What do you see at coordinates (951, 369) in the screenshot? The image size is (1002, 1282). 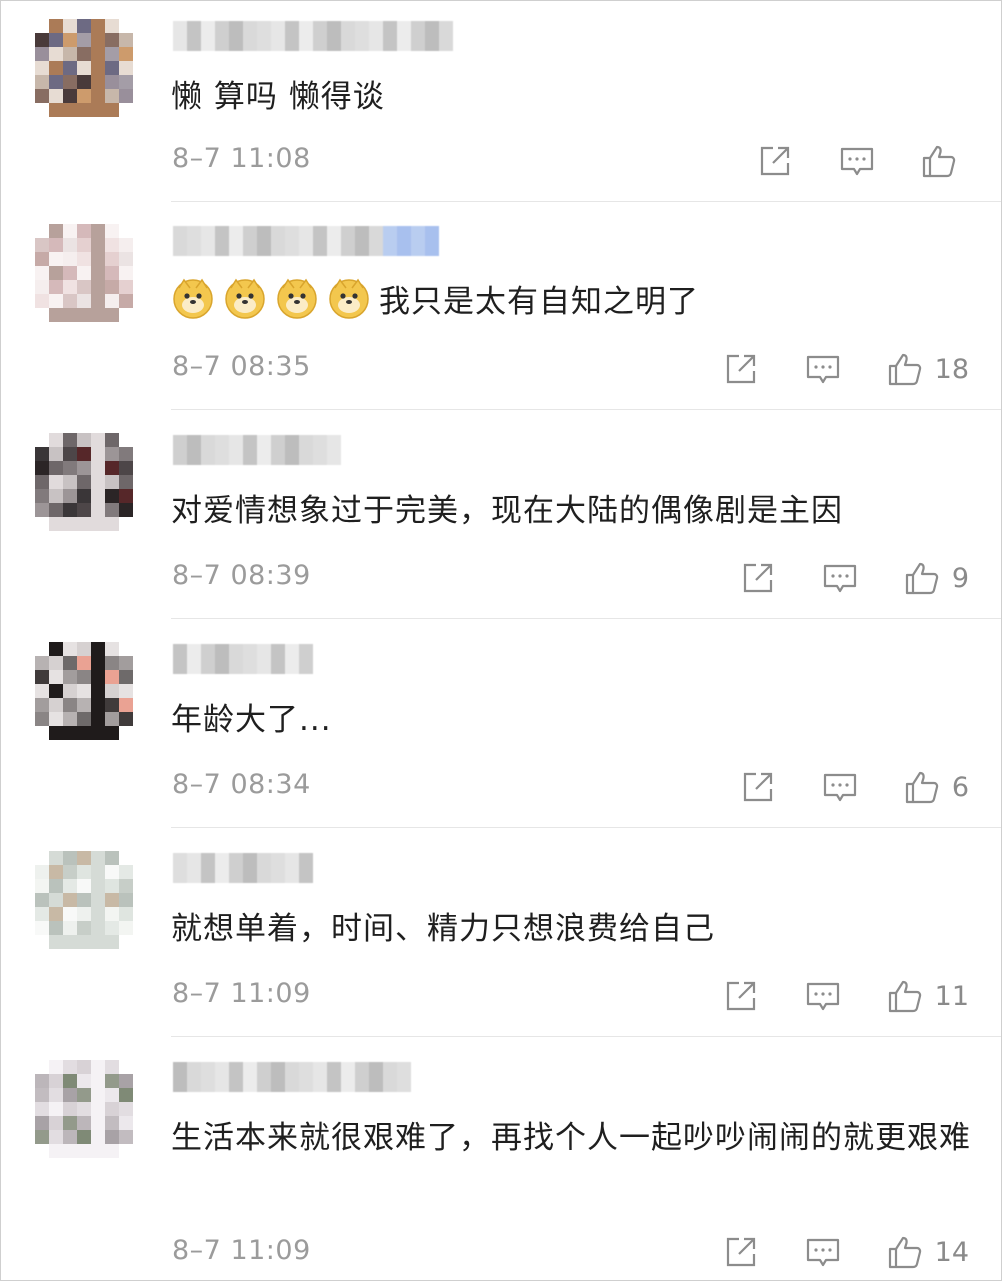 I see `like-count: 18` at bounding box center [951, 369].